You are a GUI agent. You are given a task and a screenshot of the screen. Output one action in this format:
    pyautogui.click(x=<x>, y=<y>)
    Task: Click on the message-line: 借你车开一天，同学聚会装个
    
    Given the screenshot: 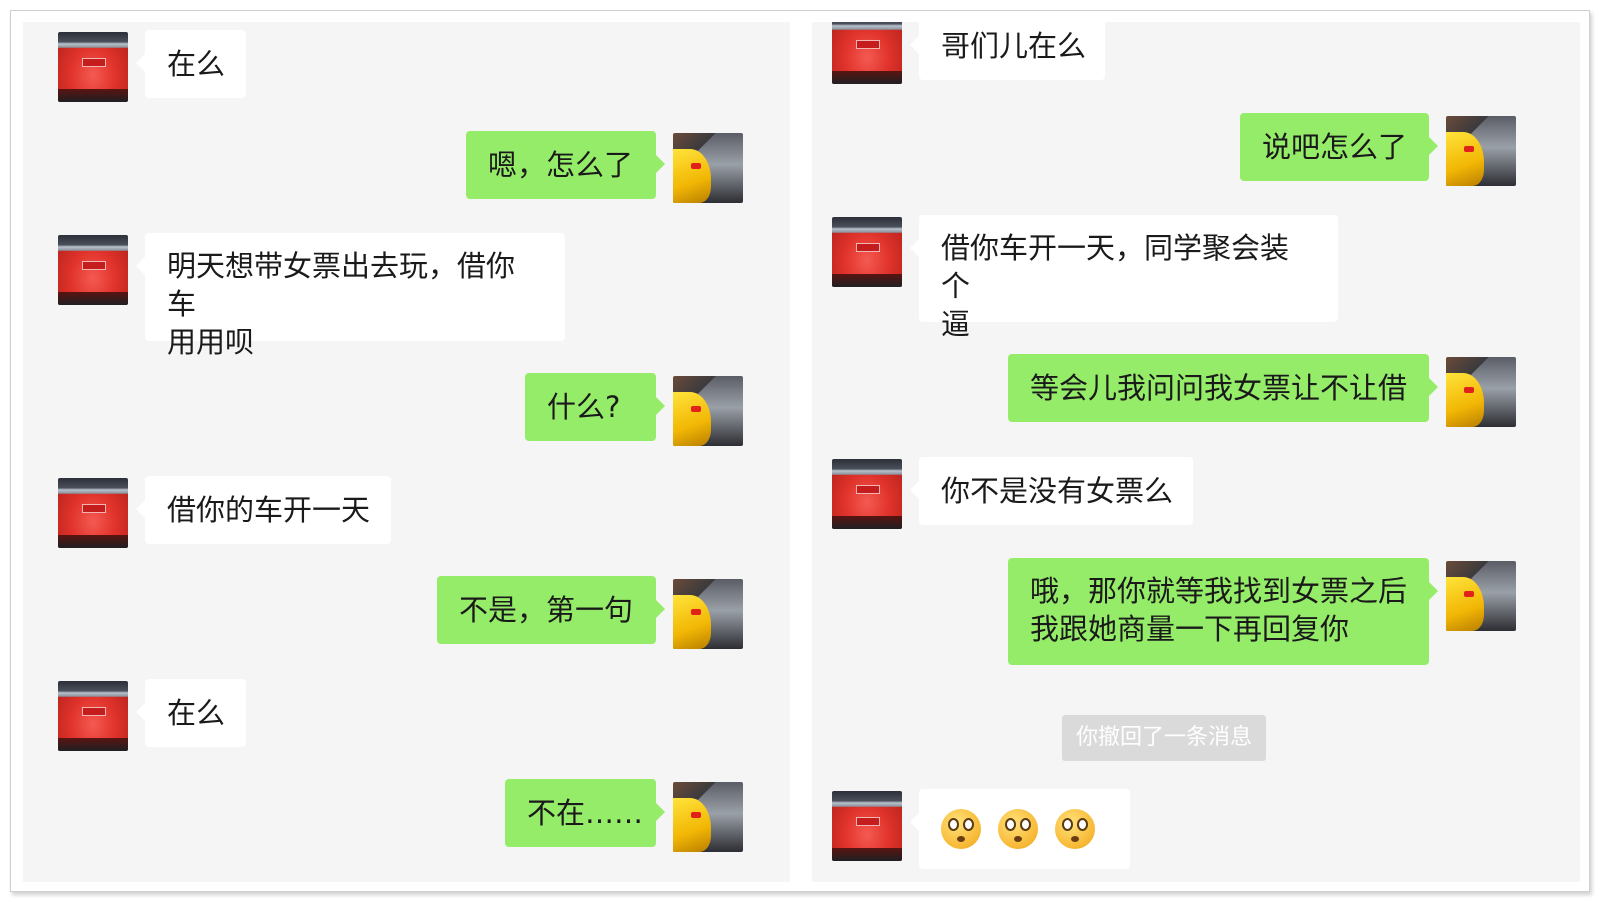 What is the action you would take?
    pyautogui.click(x=1115, y=267)
    